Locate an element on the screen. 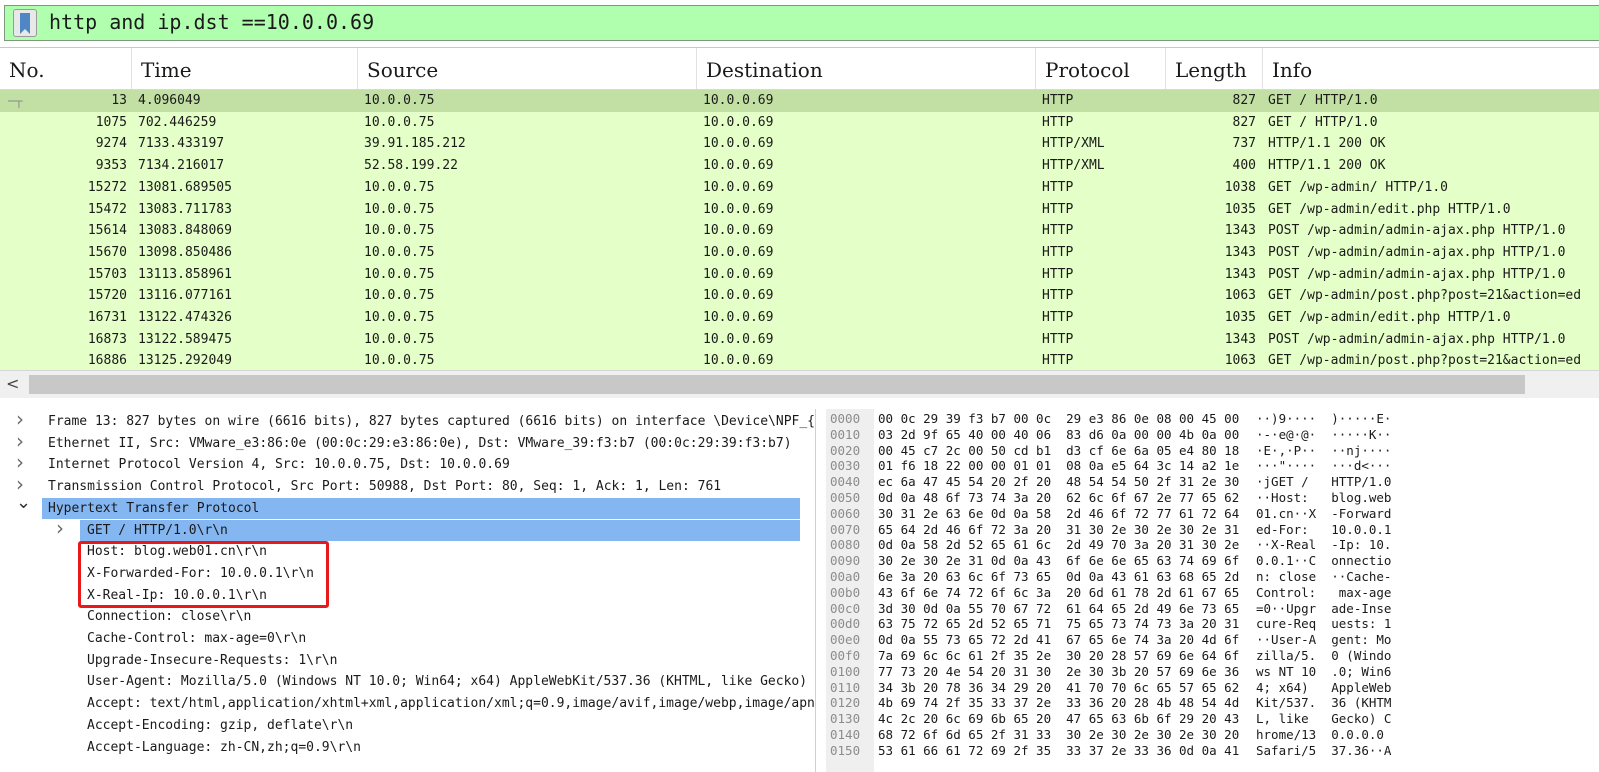 Image resolution: width=1599 pixels, height=772 pixels. packet-no: 16731 is located at coordinates (107, 317).